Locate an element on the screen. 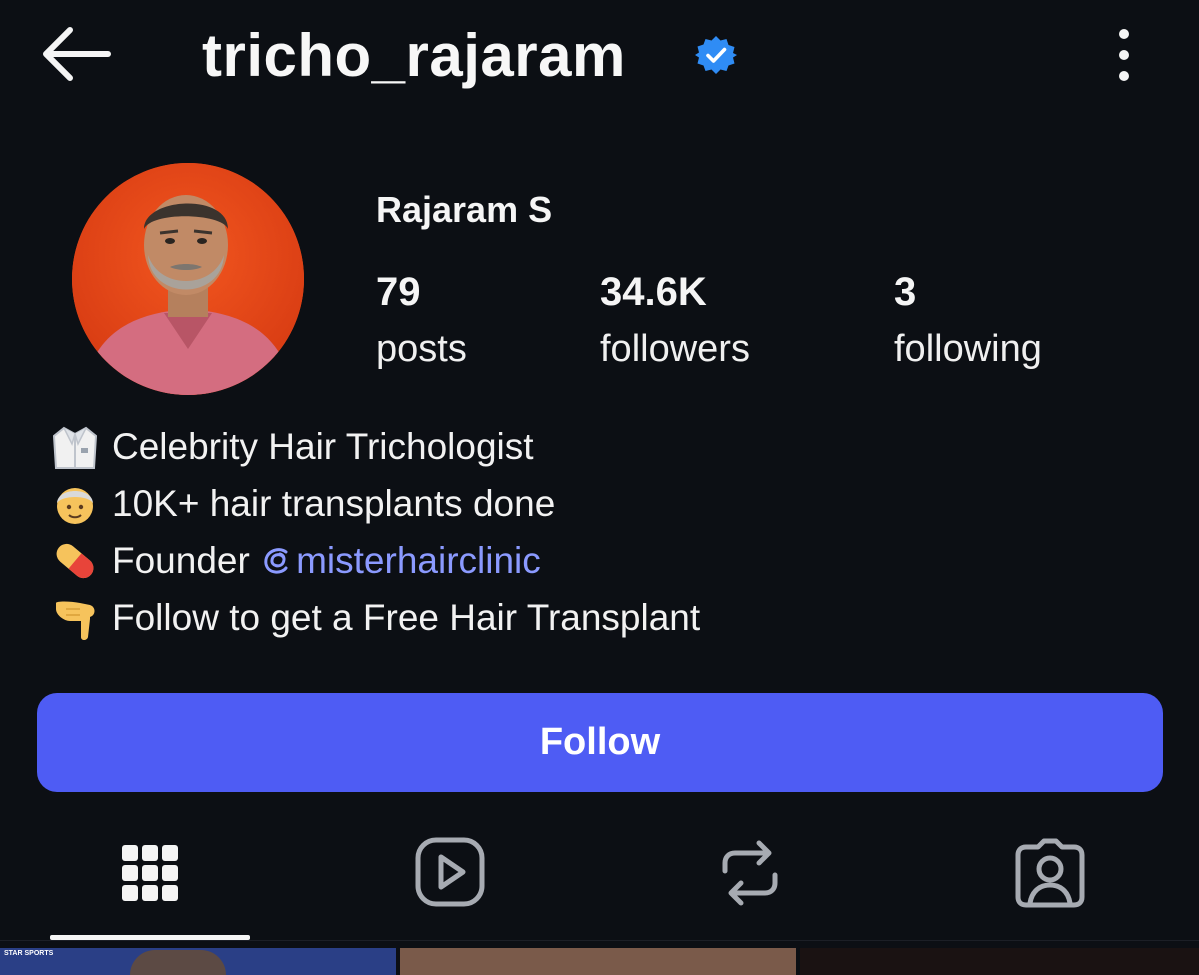  more-vertical-icon is located at coordinates (1124, 55).